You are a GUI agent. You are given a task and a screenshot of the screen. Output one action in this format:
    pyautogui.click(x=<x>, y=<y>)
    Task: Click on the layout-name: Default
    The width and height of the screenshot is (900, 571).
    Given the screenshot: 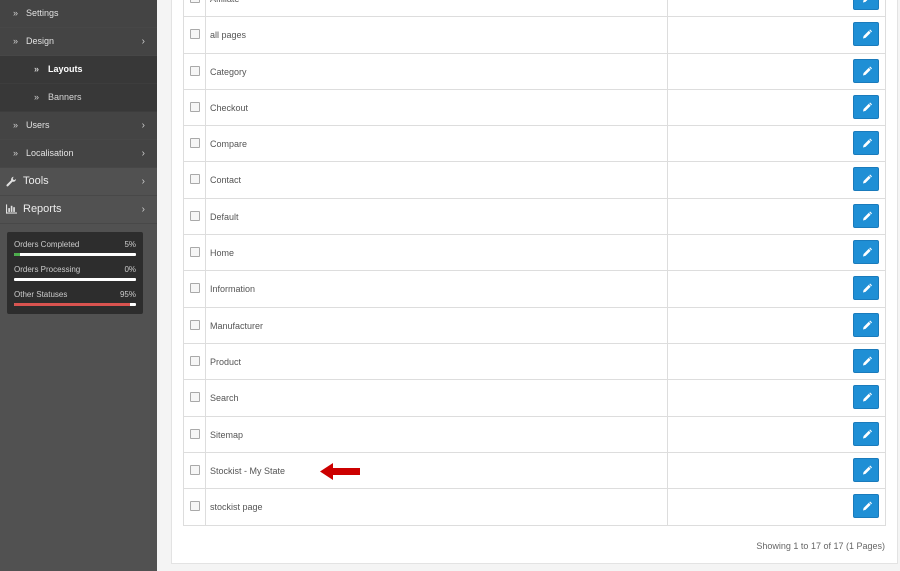 What is the action you would take?
    pyautogui.click(x=224, y=216)
    